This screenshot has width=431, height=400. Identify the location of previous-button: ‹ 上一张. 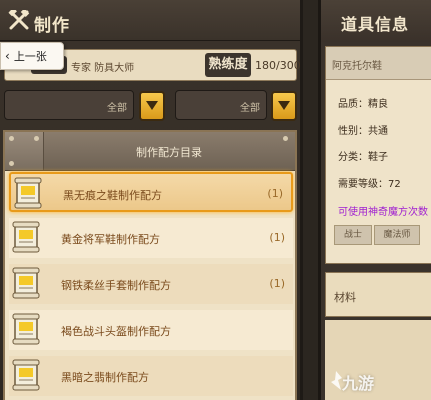
(32, 56).